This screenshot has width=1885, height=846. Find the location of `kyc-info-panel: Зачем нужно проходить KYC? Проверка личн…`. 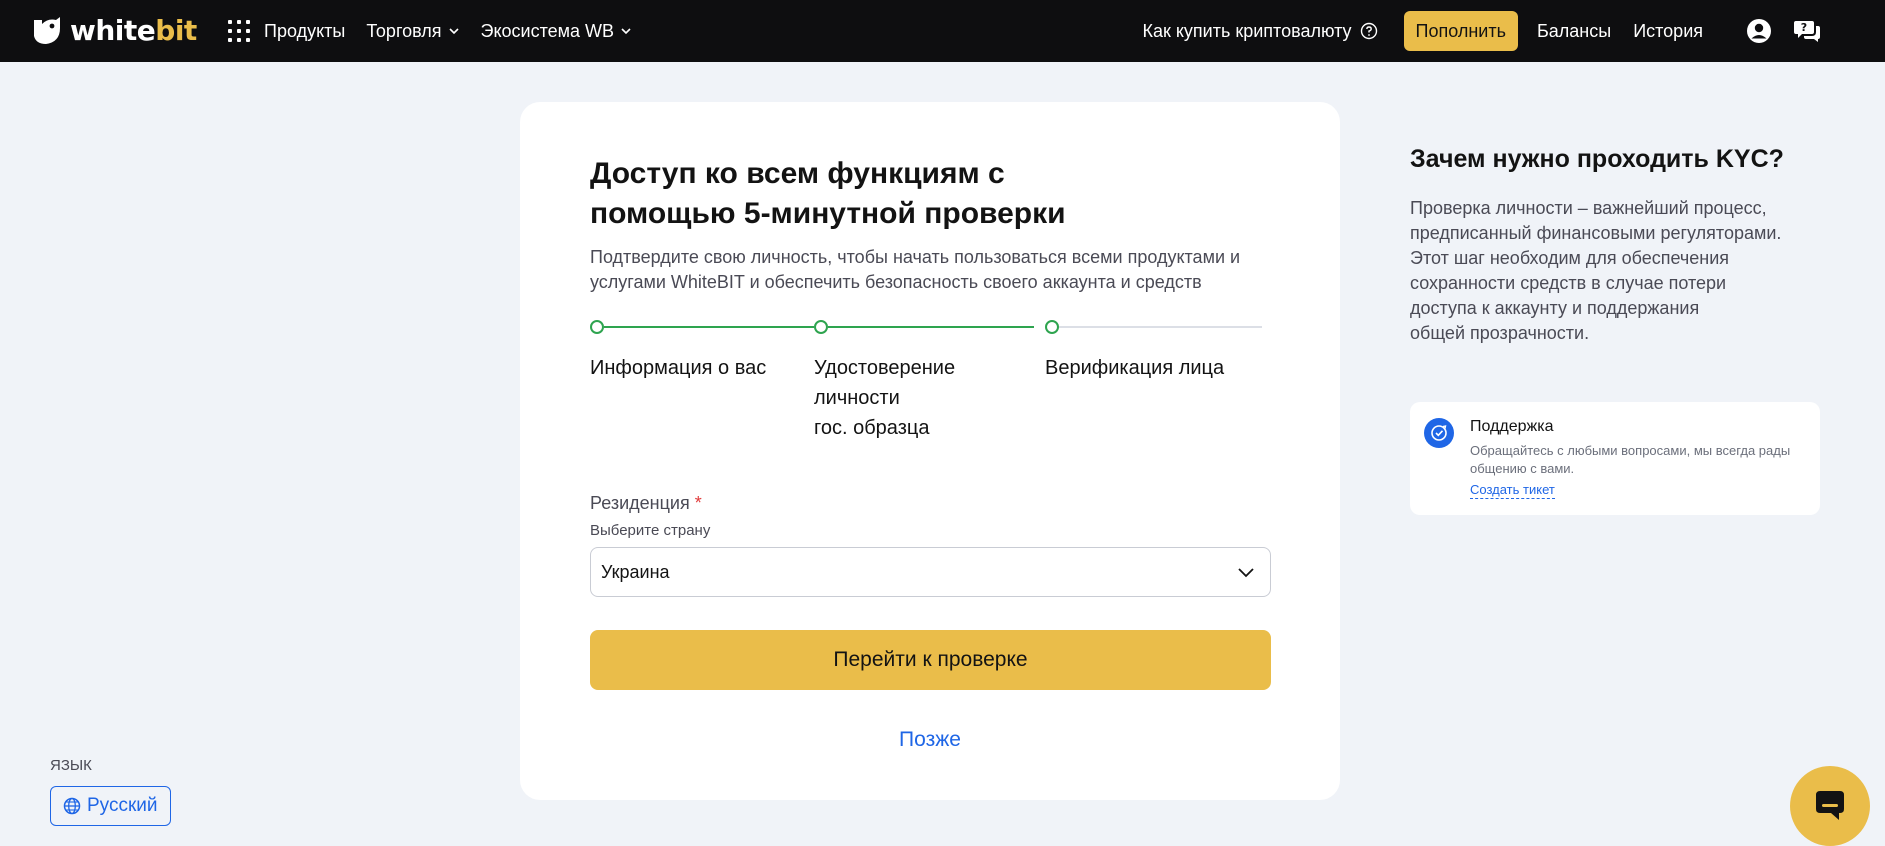

kyc-info-panel: Зачем нужно проходить KYC? Проверка личн… is located at coordinates (1620, 244).